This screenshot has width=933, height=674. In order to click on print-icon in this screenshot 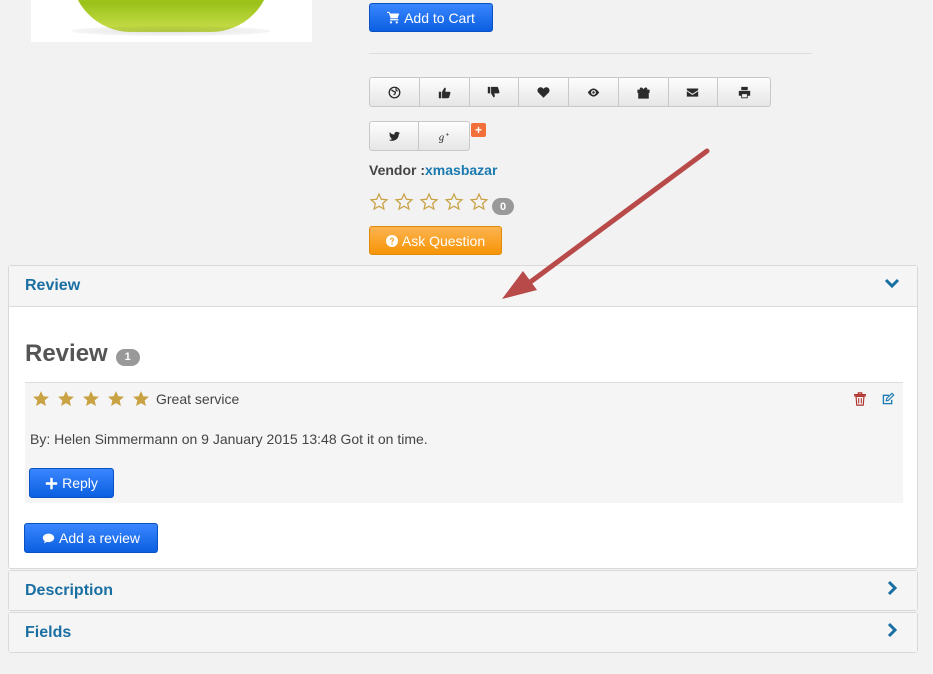, I will do `click(744, 92)`.